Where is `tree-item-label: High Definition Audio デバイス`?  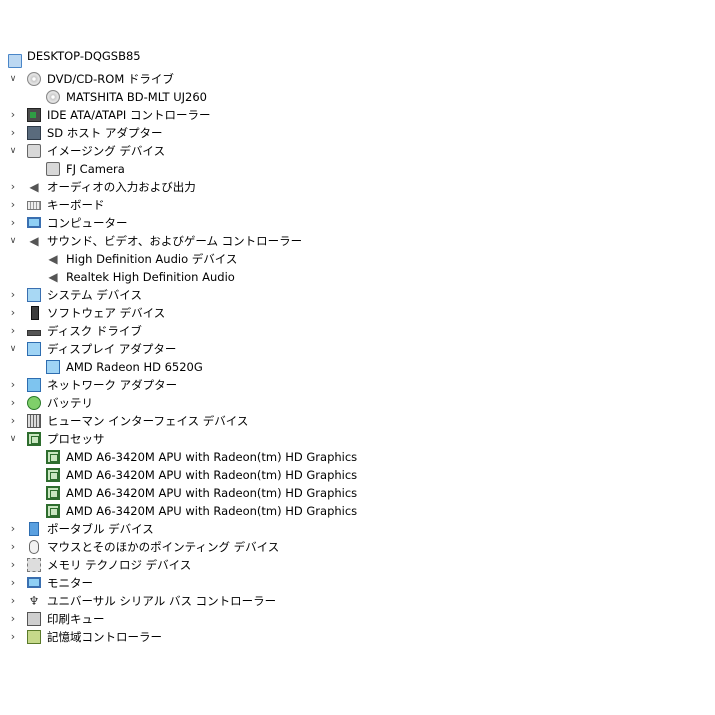 tree-item-label: High Definition Audio デバイス is located at coordinates (152, 259).